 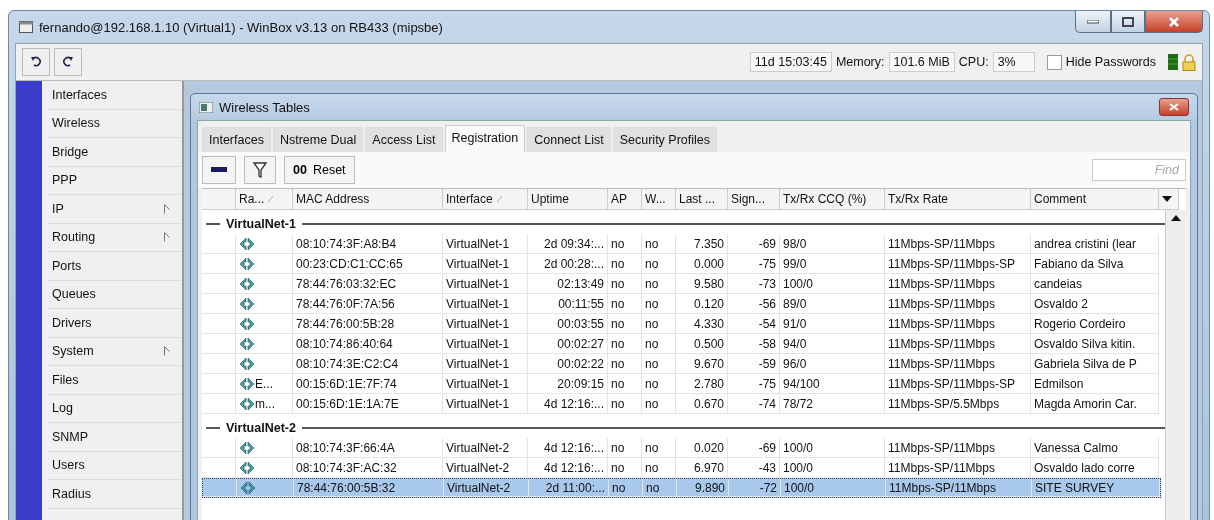 What do you see at coordinates (569, 139) in the screenshot?
I see `tab: Connect List` at bounding box center [569, 139].